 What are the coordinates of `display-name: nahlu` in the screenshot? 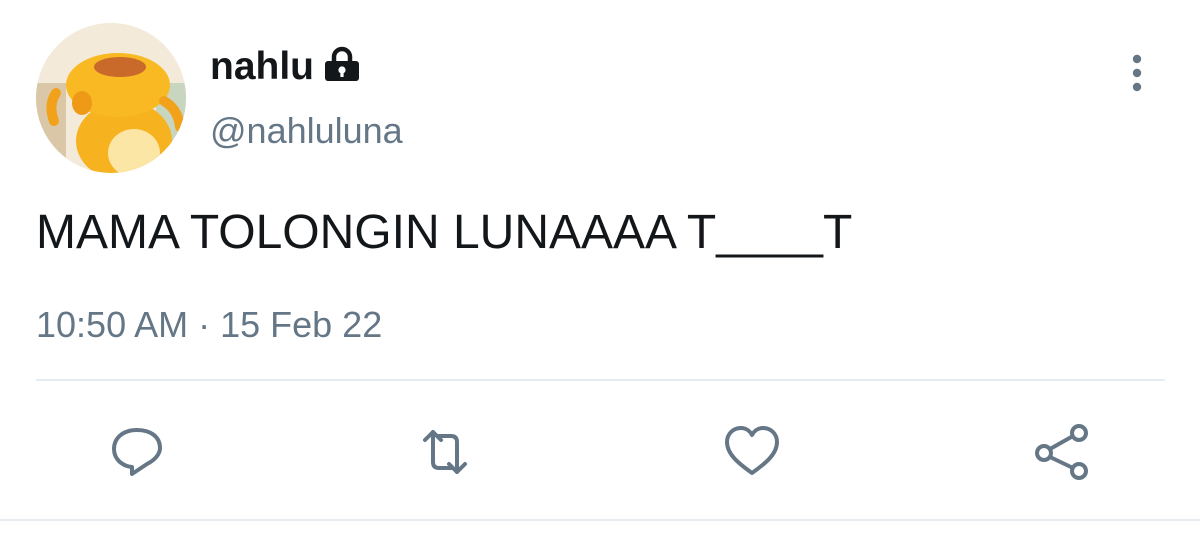 It's located at (286, 67).